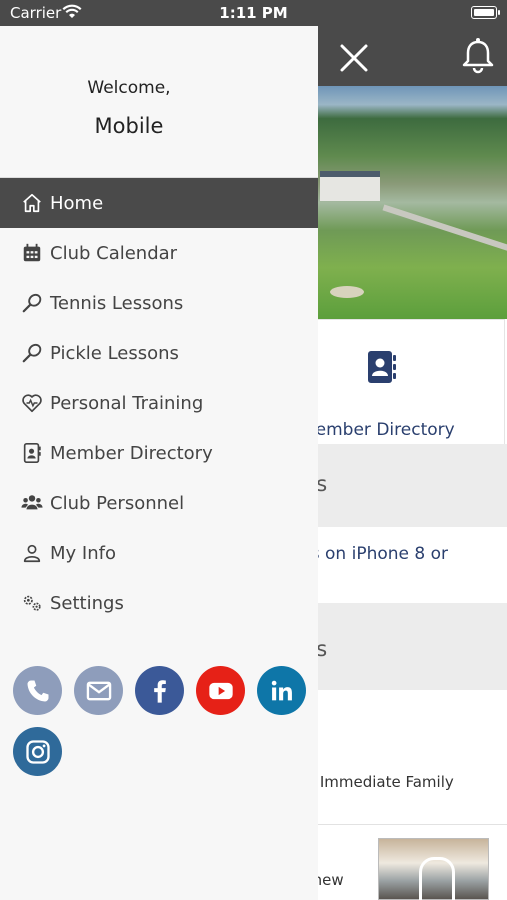 The image size is (507, 900). Describe the element at coordinates (159, 203) in the screenshot. I see `menu-item-home: Home` at that location.